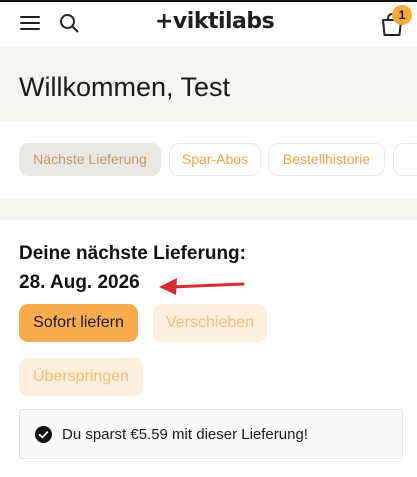 The width and height of the screenshot is (417, 477). I want to click on tab-subscriptions: Spar-Abos, so click(215, 159).